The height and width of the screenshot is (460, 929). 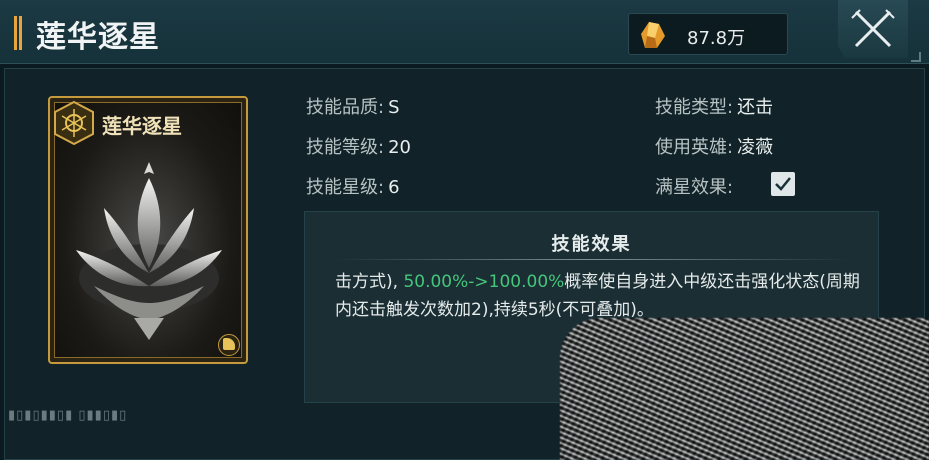 I want to click on currency-amount: 87.8万, so click(x=716, y=38).